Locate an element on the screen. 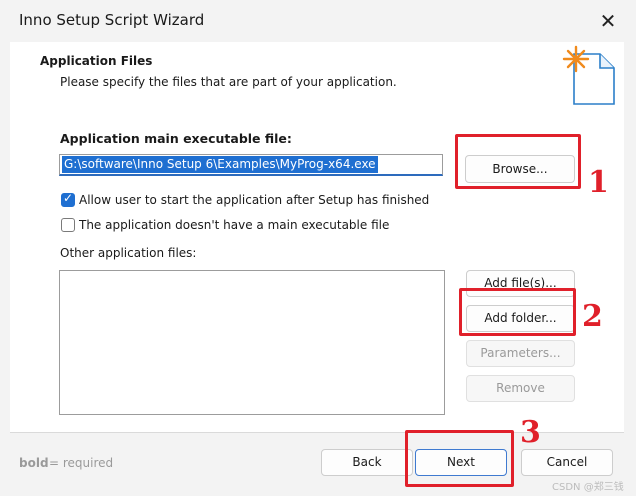  close-icon: ✕ is located at coordinates (608, 21).